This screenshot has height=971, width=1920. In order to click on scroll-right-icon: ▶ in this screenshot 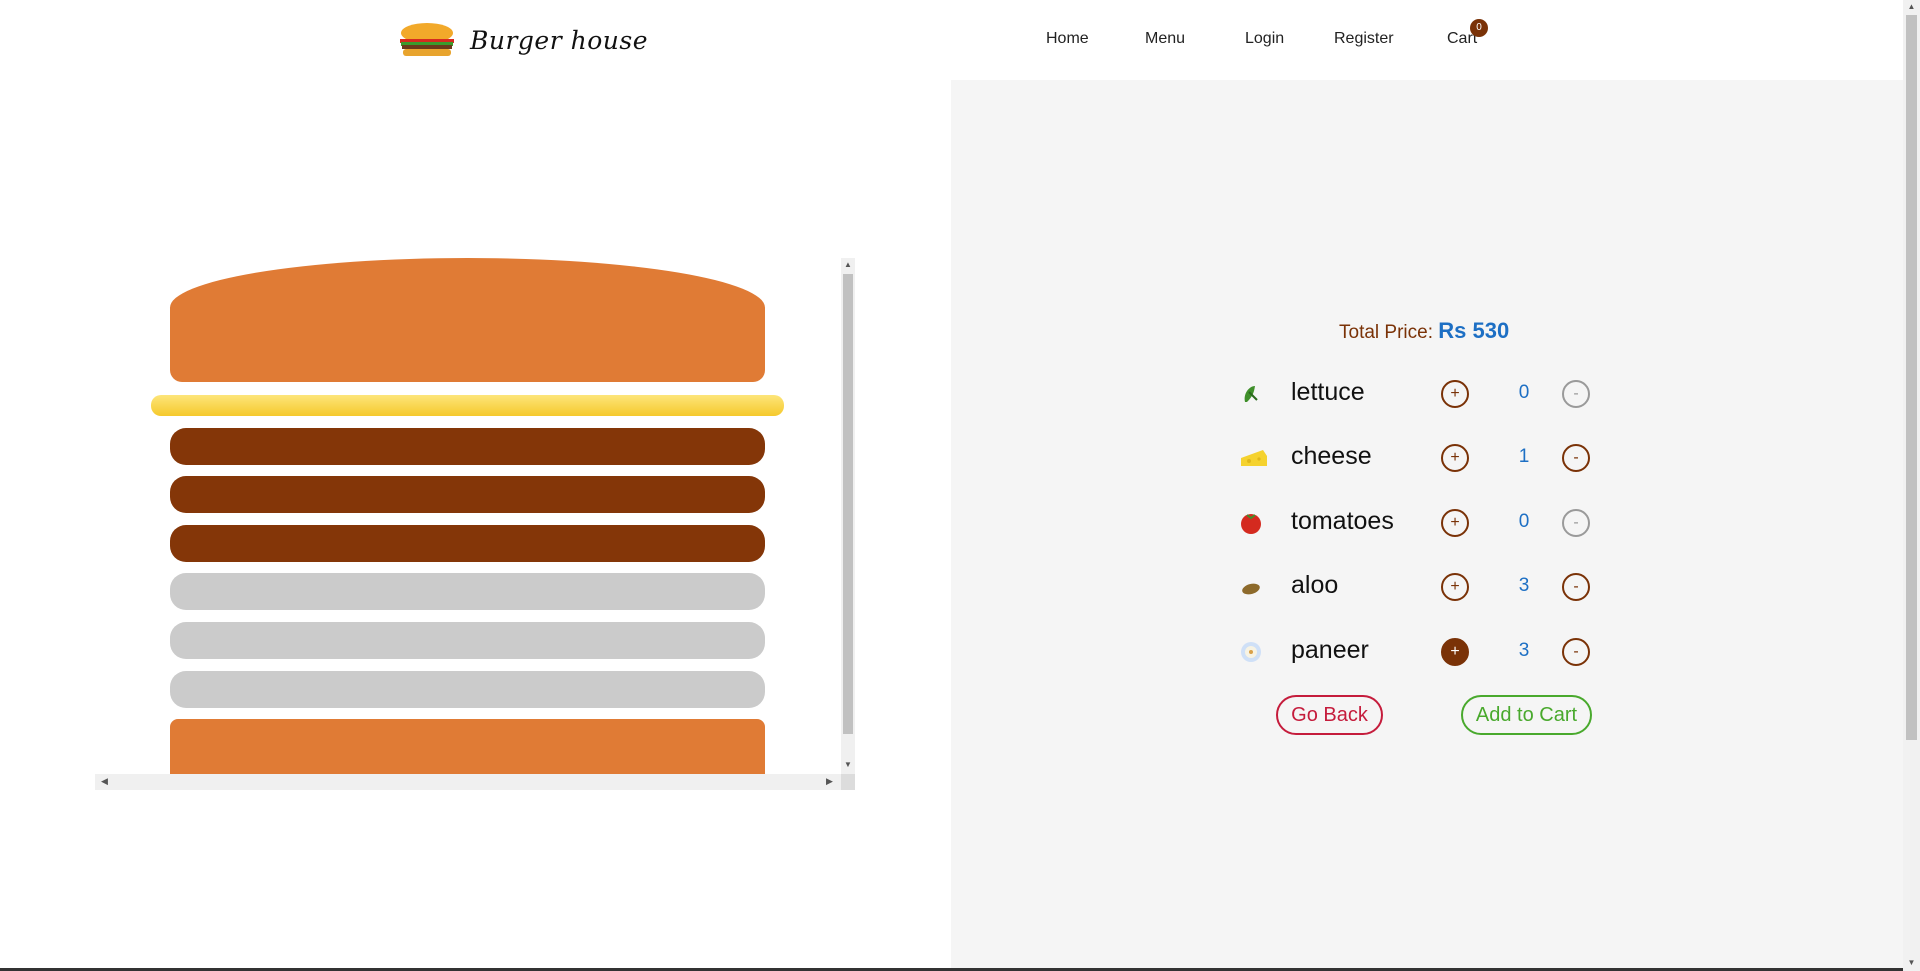, I will do `click(829, 781)`.